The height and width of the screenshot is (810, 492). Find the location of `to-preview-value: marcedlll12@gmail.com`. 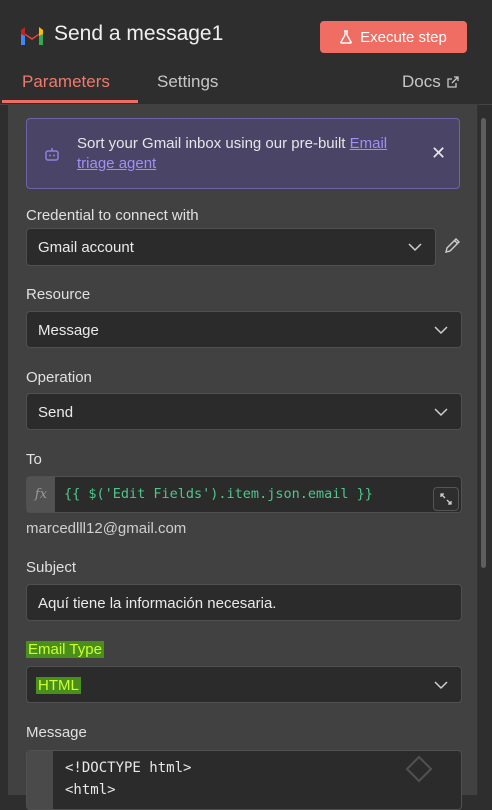

to-preview-value: marcedlll12@gmail.com is located at coordinates (106, 528).